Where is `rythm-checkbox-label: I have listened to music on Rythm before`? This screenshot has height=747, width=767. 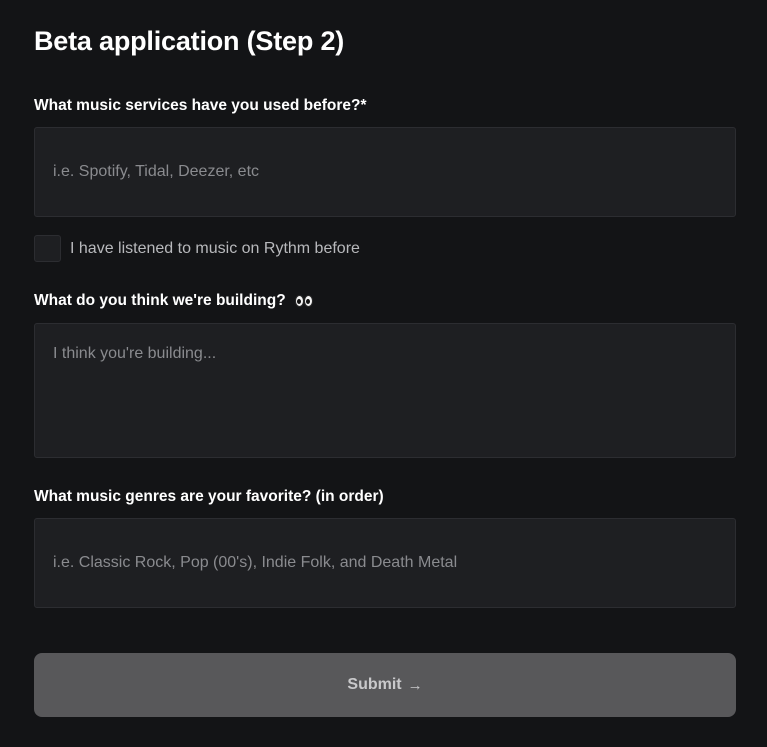
rythm-checkbox-label: I have listened to music on Rythm before is located at coordinates (215, 249).